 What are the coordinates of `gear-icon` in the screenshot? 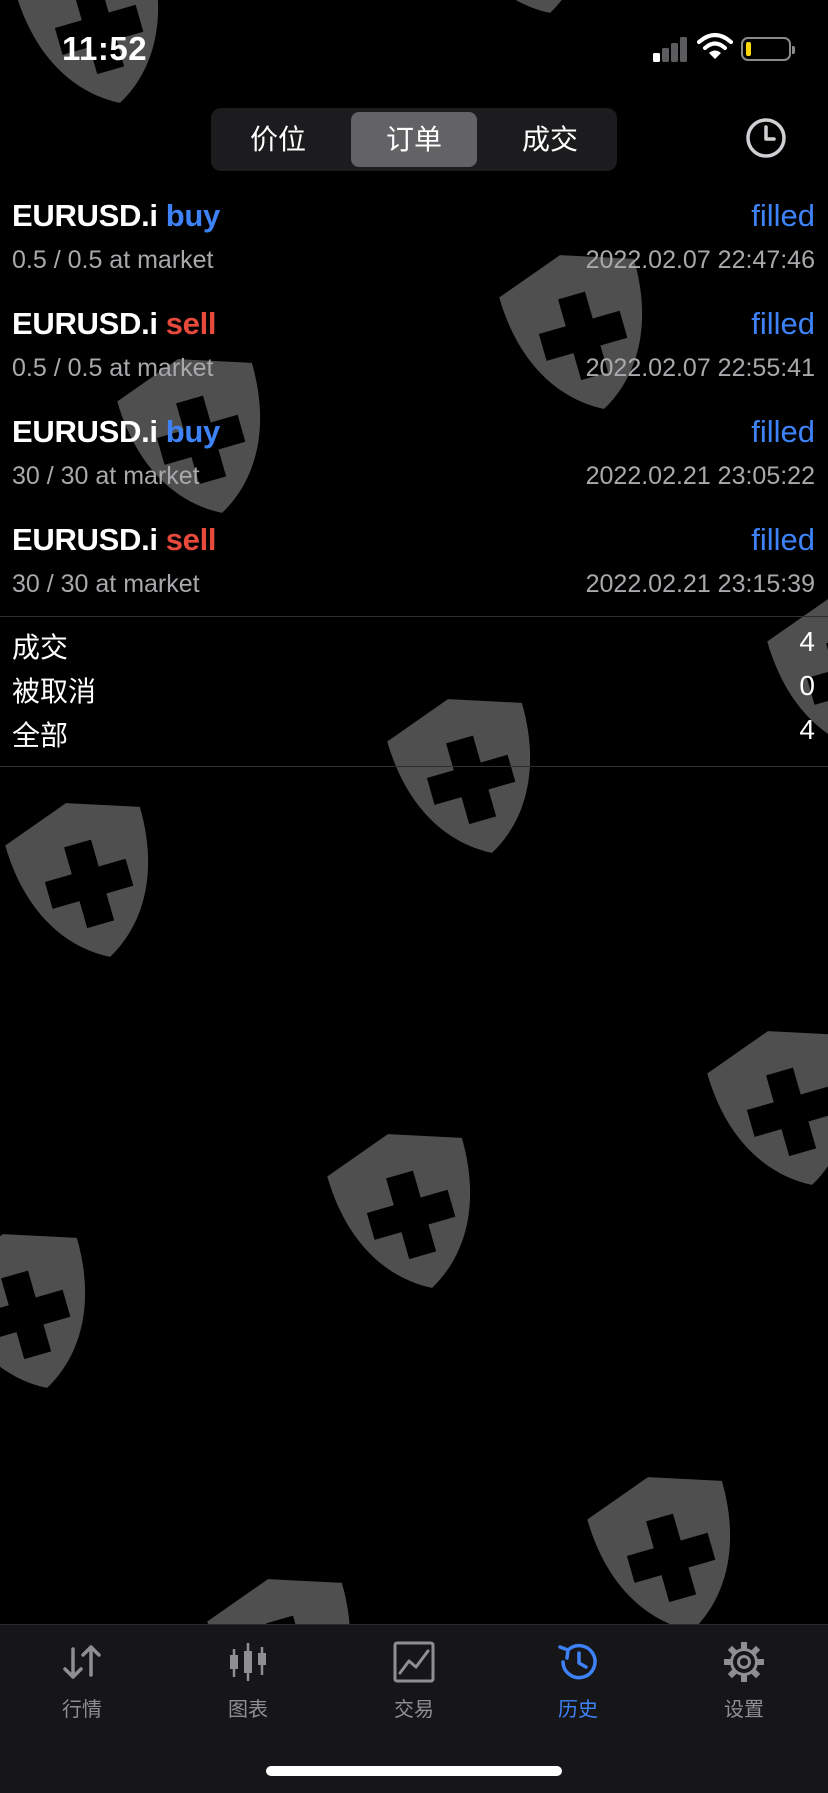 It's located at (744, 1662).